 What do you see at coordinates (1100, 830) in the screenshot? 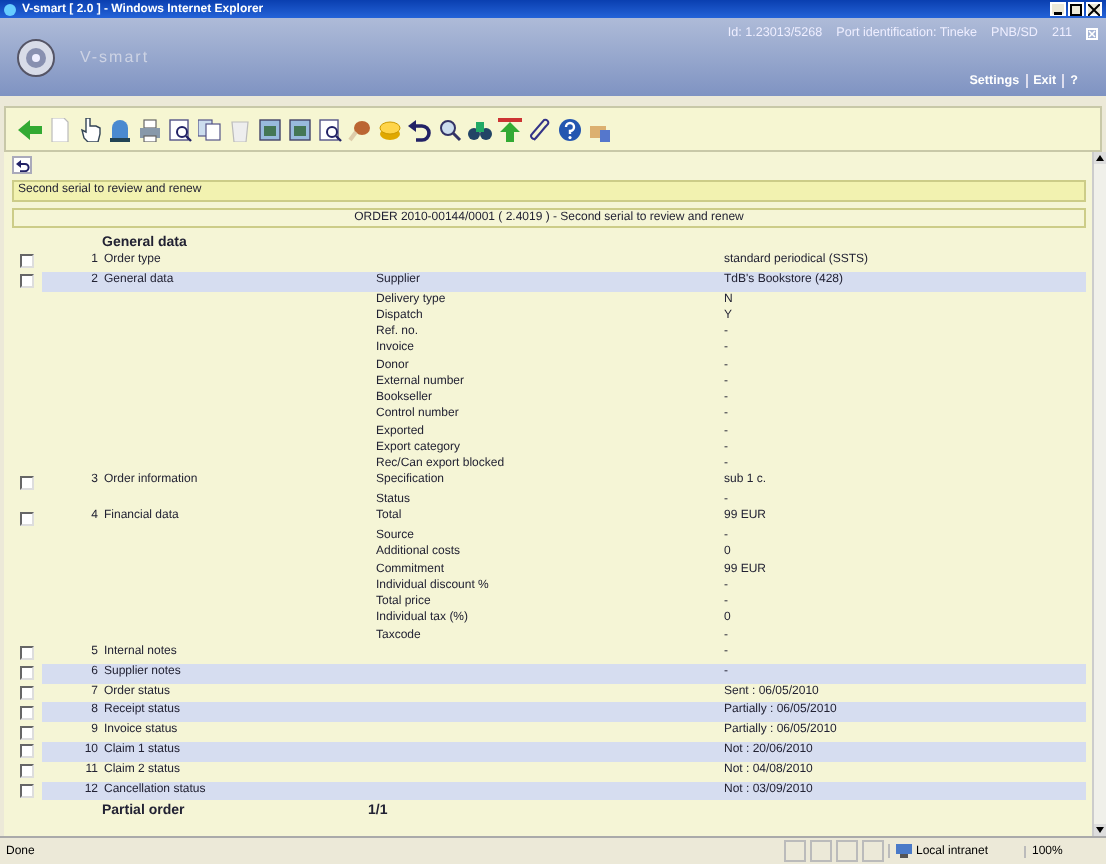
I see `scroll-down-icon` at bounding box center [1100, 830].